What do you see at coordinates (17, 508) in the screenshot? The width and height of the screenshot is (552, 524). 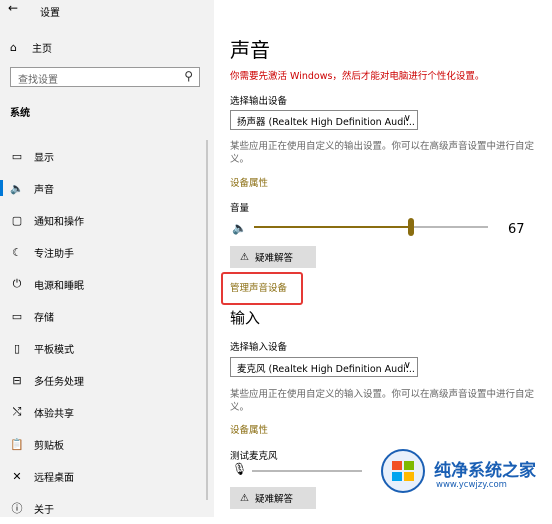 I see `about-icon: ⓘ` at bounding box center [17, 508].